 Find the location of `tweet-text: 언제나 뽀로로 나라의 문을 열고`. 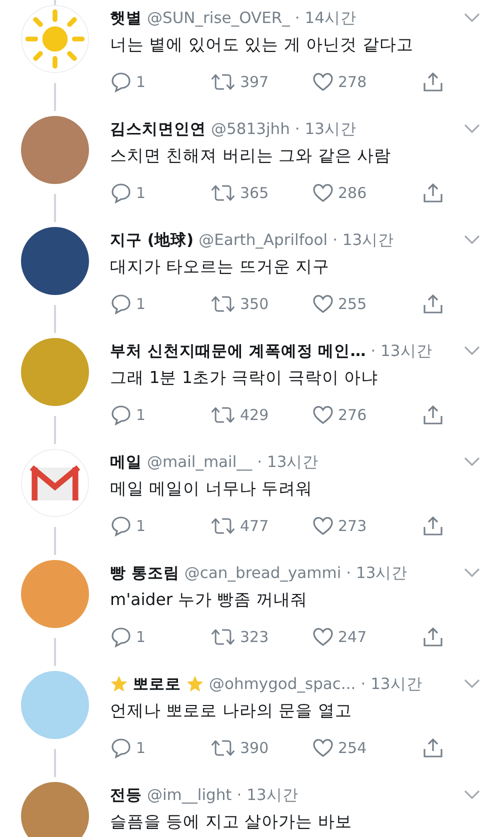

tweet-text: 언제나 뽀로로 나라의 문을 열고 is located at coordinates (231, 711).